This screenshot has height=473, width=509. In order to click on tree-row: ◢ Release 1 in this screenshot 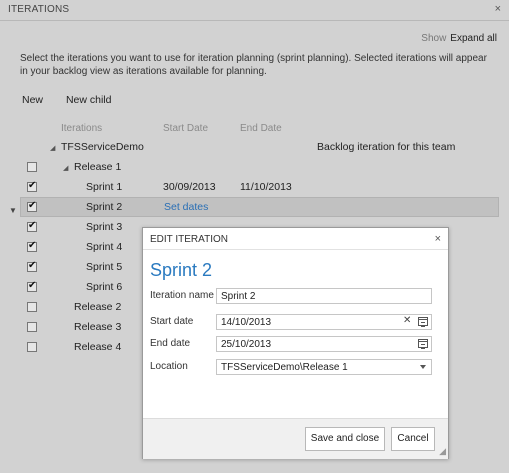, I will do `click(254, 168)`.